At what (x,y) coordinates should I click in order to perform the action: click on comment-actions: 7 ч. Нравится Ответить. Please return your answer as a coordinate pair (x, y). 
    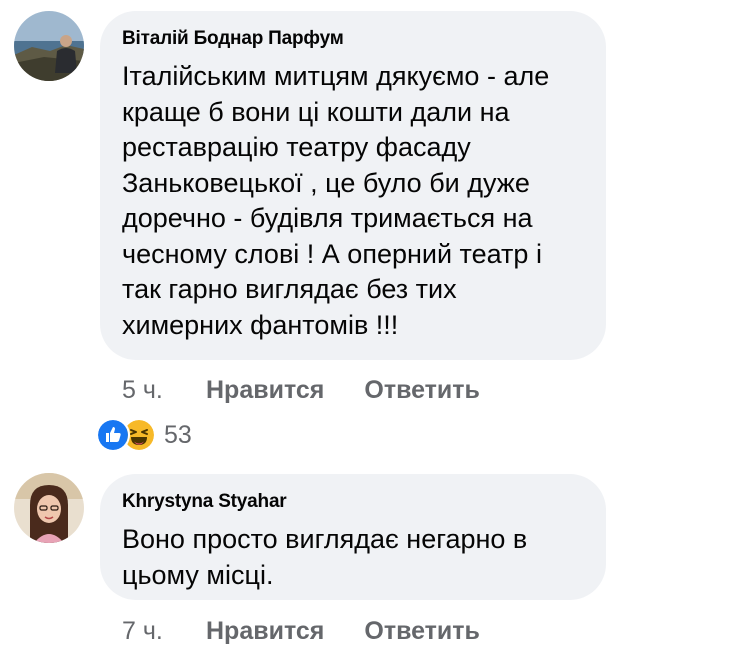
    Looking at the image, I should click on (321, 631).